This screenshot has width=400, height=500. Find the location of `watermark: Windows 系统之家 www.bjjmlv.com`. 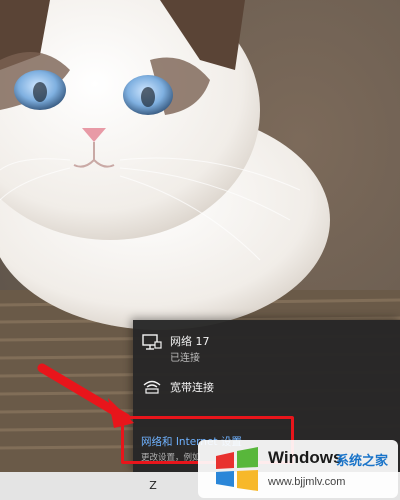

watermark: Windows 系统之家 www.bjjmlv.com is located at coordinates (298, 469).